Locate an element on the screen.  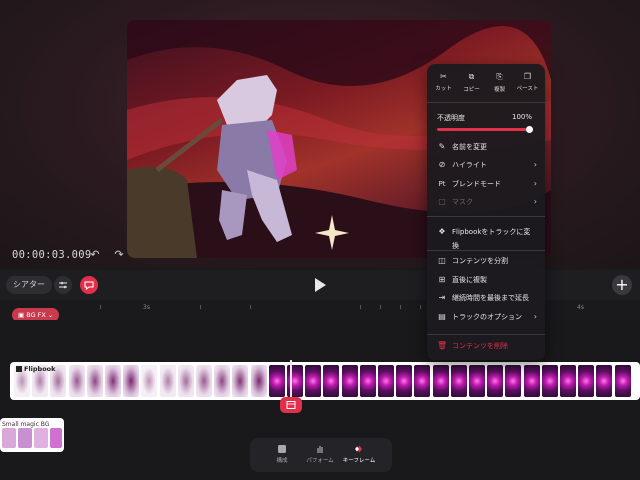
bg-fx-label: BG FX is located at coordinates (36, 315).